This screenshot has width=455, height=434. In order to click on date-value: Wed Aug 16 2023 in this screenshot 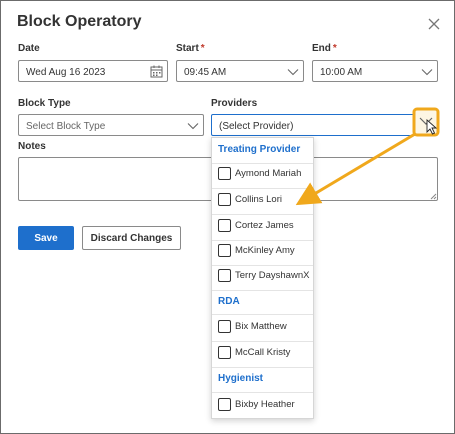, I will do `click(66, 72)`.